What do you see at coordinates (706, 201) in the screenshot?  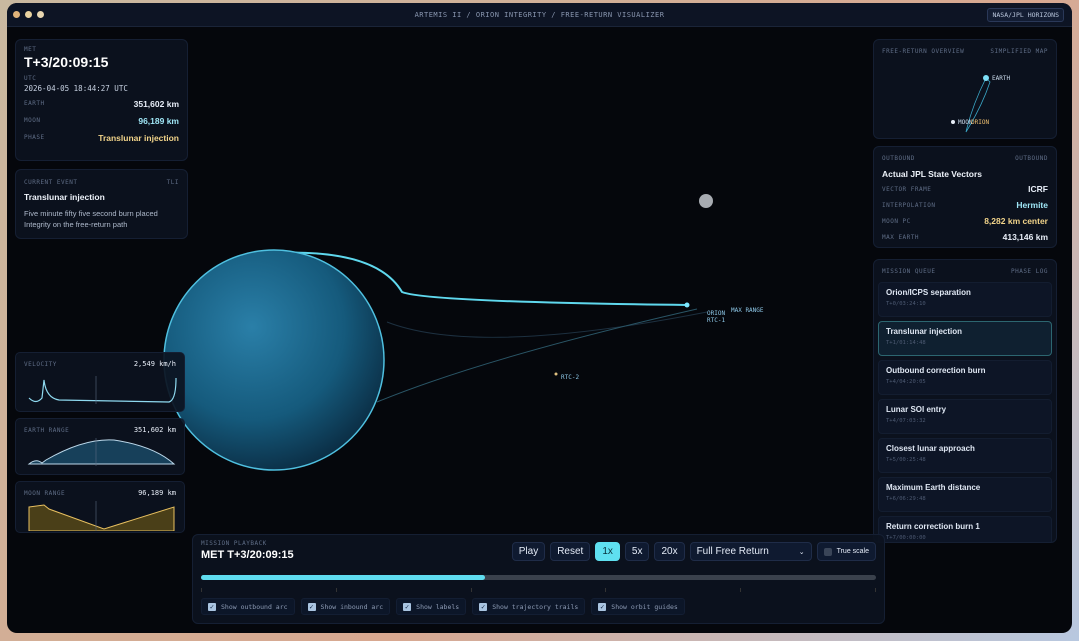 I see `moon-icon` at bounding box center [706, 201].